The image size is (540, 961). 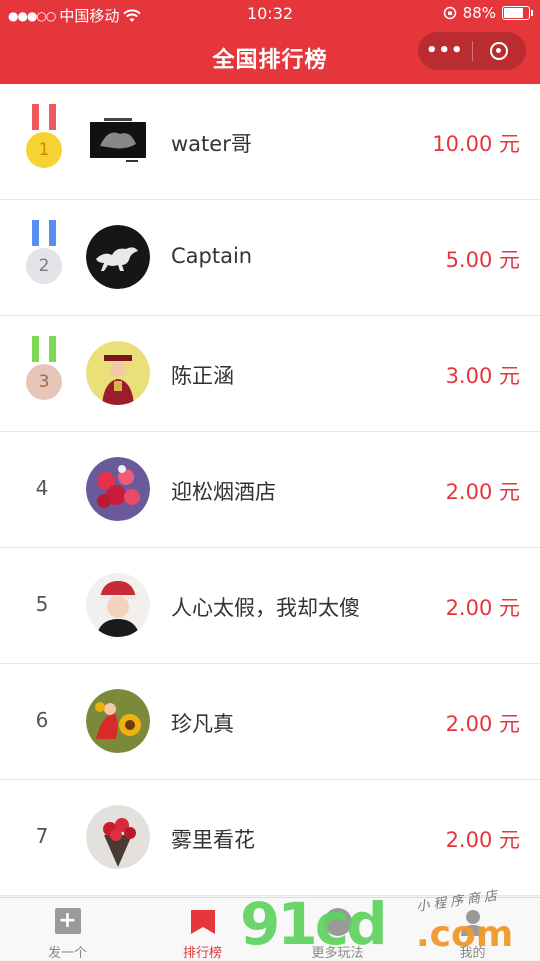 What do you see at coordinates (337, 953) in the screenshot?
I see `tab-label: 更多玩法` at bounding box center [337, 953].